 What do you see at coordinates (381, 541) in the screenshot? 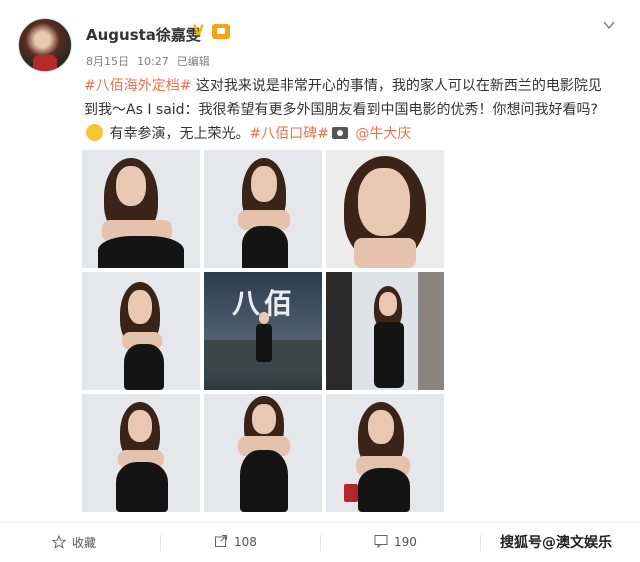
I see `comment-icon` at bounding box center [381, 541].